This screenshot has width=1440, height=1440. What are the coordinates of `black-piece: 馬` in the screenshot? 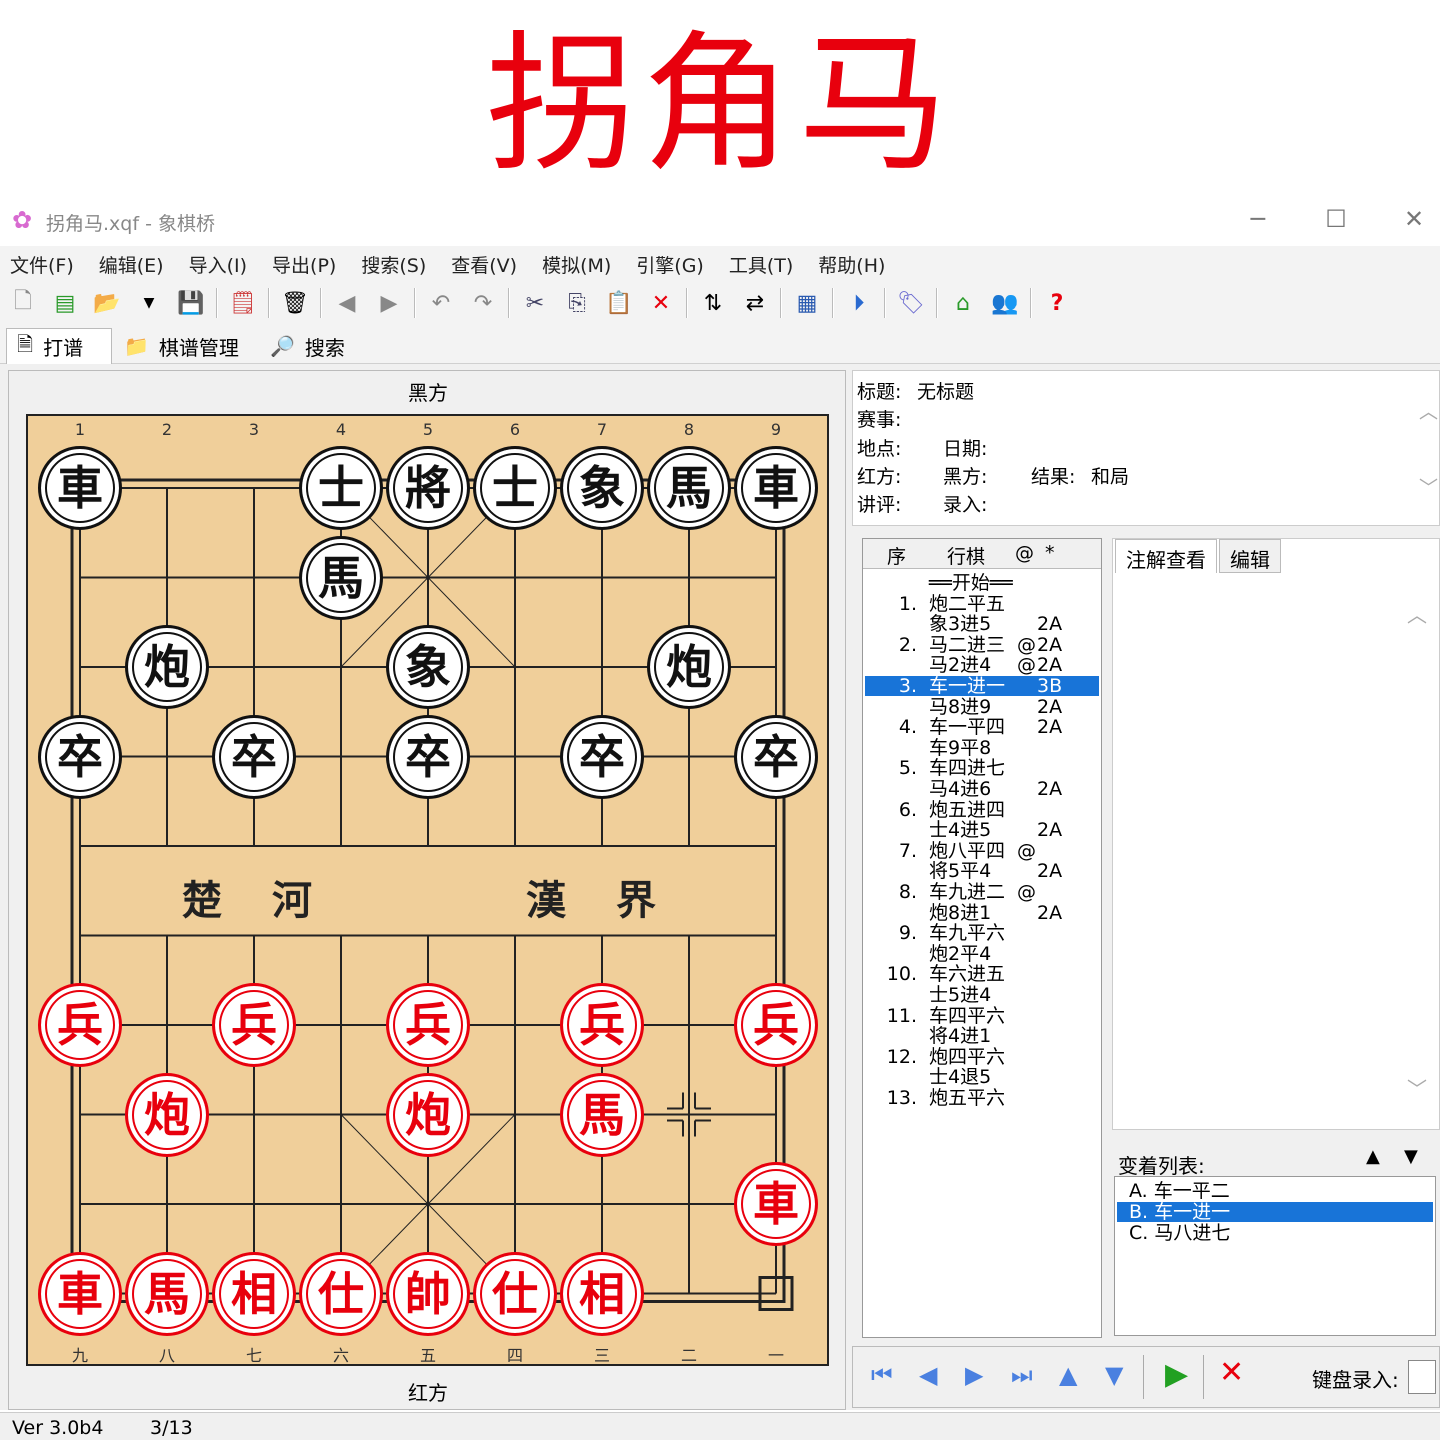 It's located at (341, 577).